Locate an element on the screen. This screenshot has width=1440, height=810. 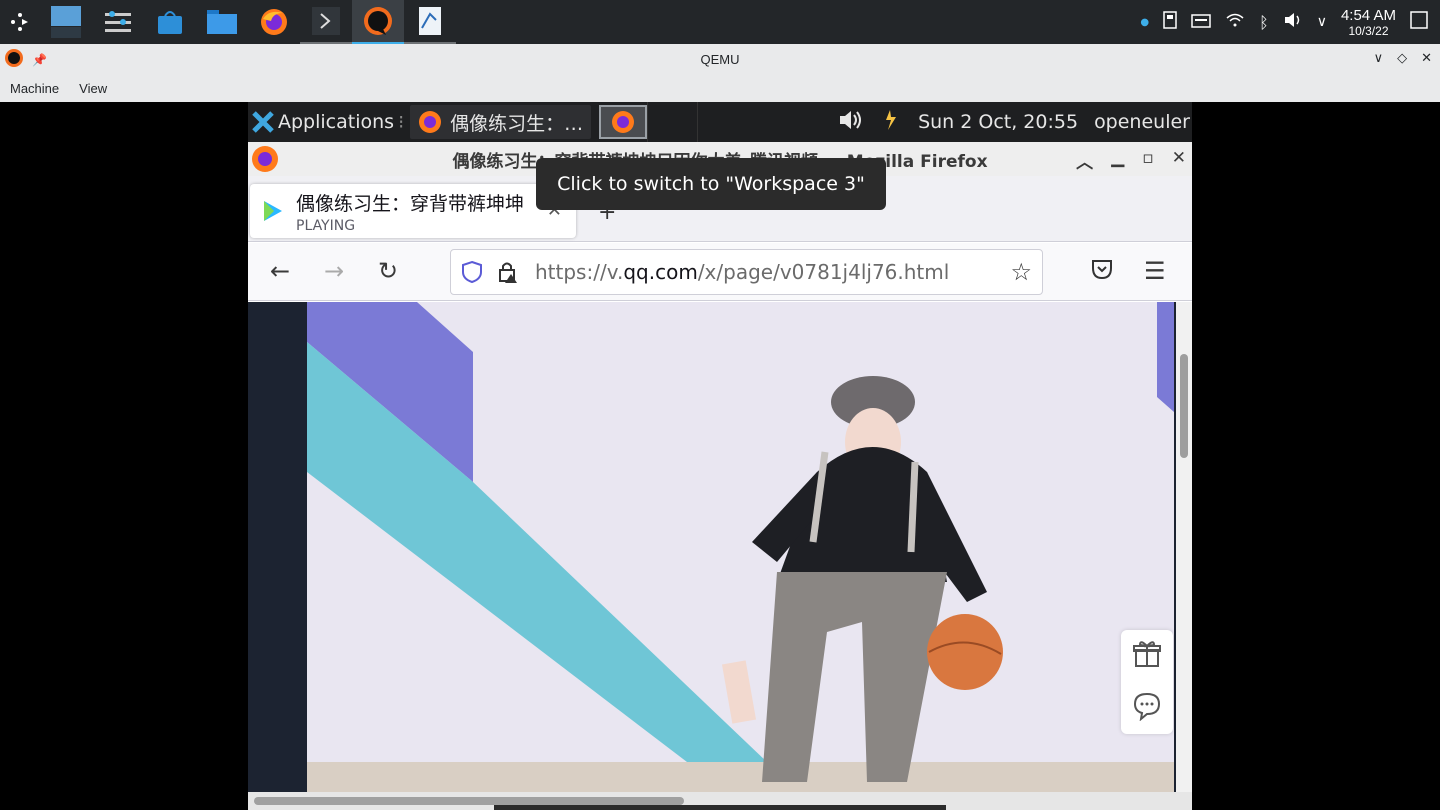
gift-icon is located at coordinates (1147, 656).